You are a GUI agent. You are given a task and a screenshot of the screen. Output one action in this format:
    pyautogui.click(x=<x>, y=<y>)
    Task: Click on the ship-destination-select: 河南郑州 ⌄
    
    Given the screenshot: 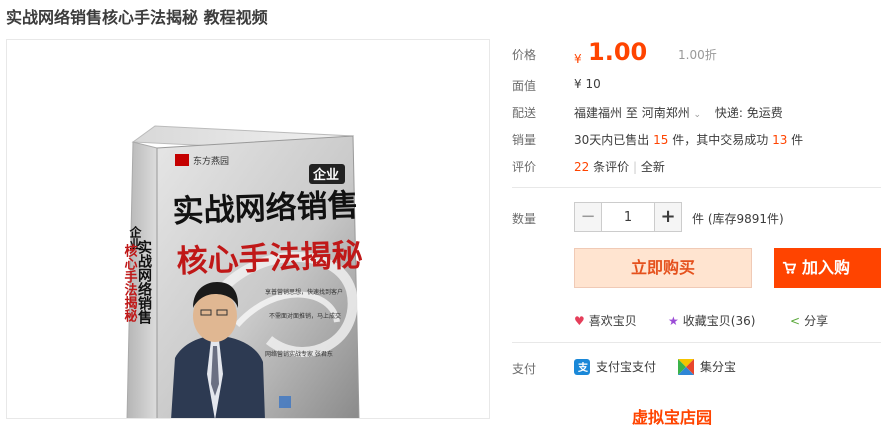 What is the action you would take?
    pyautogui.click(x=673, y=113)
    